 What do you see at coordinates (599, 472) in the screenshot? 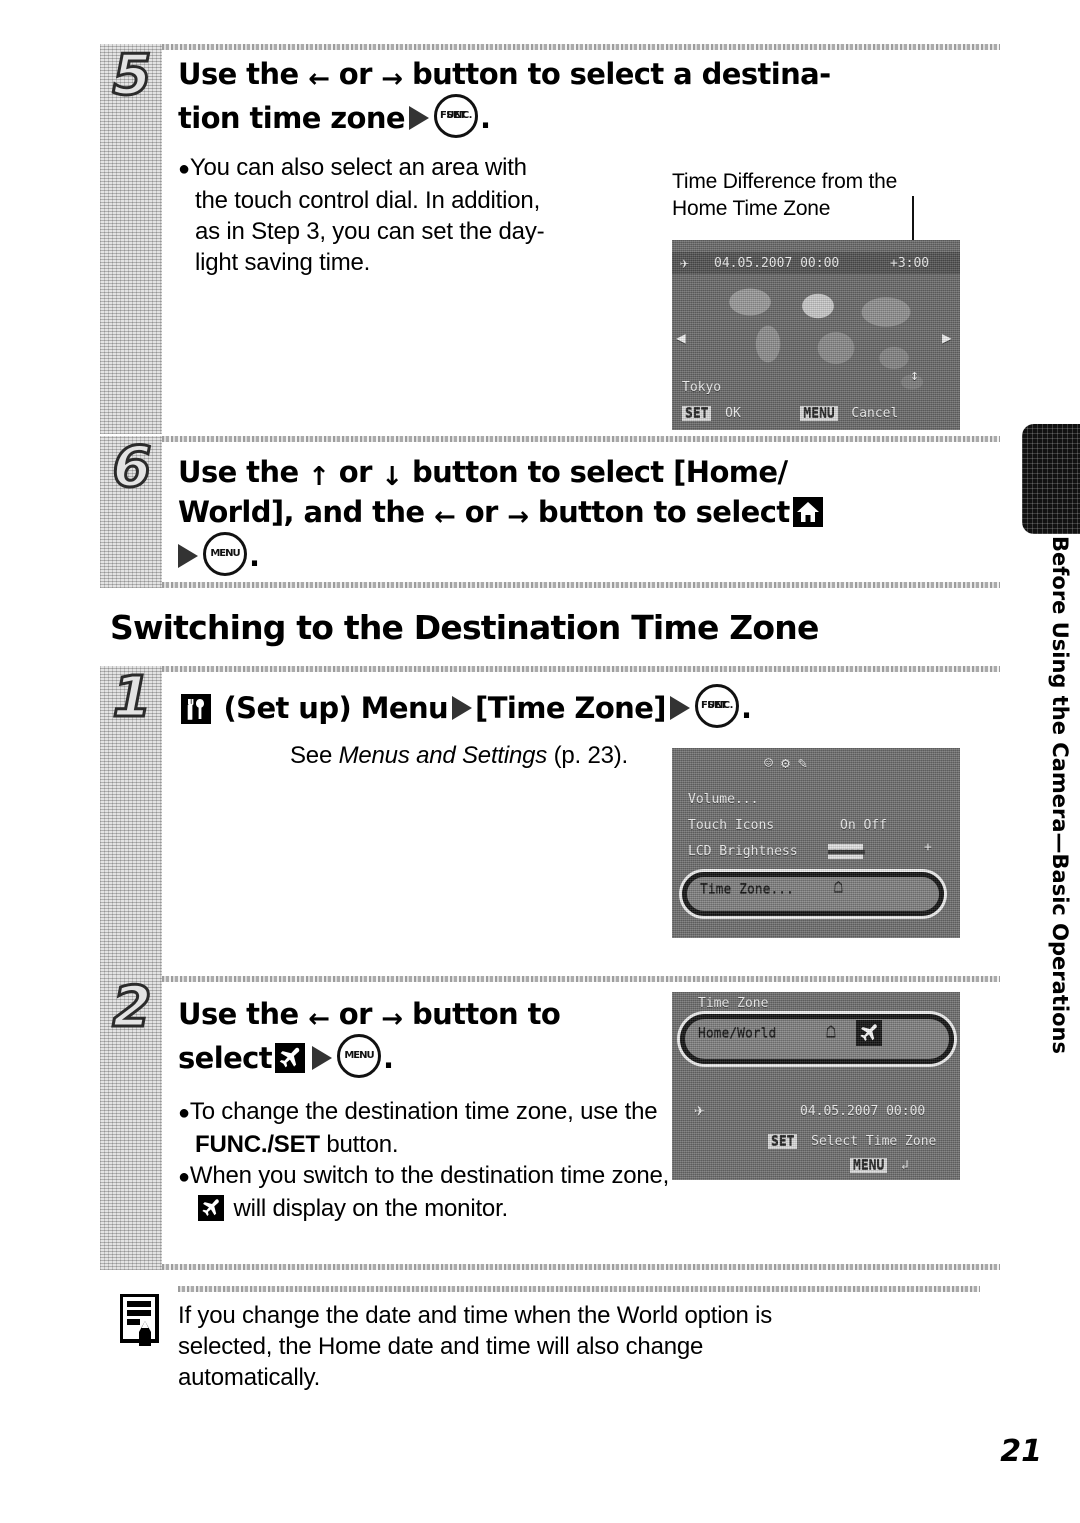
I see `step-6-heading-text-b: button to select [Home/` at bounding box center [599, 472].